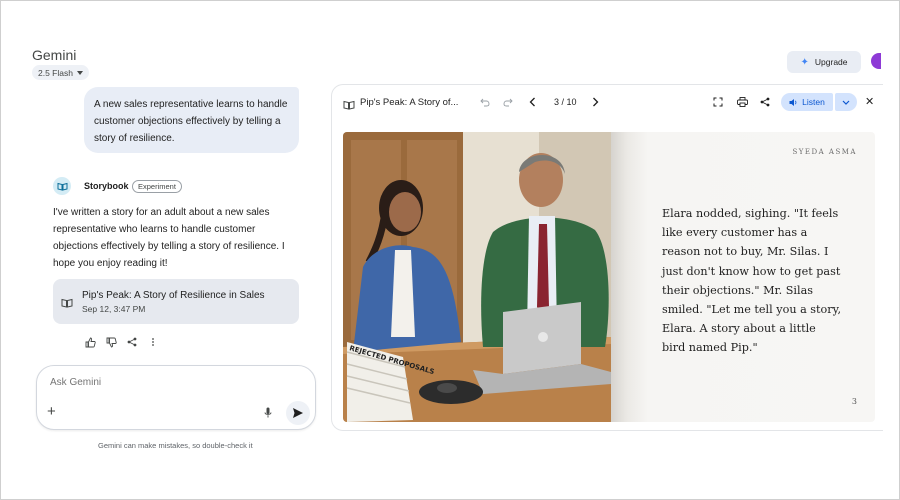  What do you see at coordinates (831, 62) in the screenshot?
I see `upgrade-label: Upgrade` at bounding box center [831, 62].